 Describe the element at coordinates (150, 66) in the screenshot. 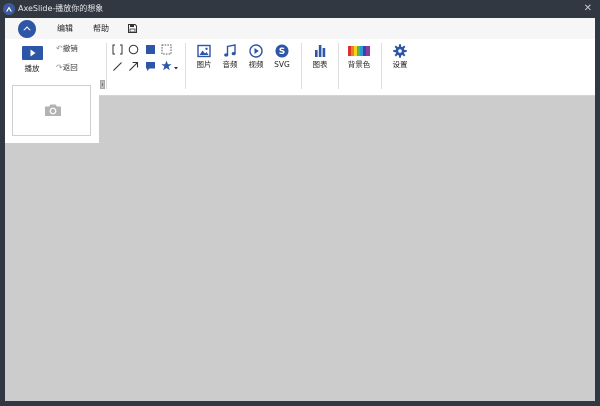

I see `callout-icon` at that location.